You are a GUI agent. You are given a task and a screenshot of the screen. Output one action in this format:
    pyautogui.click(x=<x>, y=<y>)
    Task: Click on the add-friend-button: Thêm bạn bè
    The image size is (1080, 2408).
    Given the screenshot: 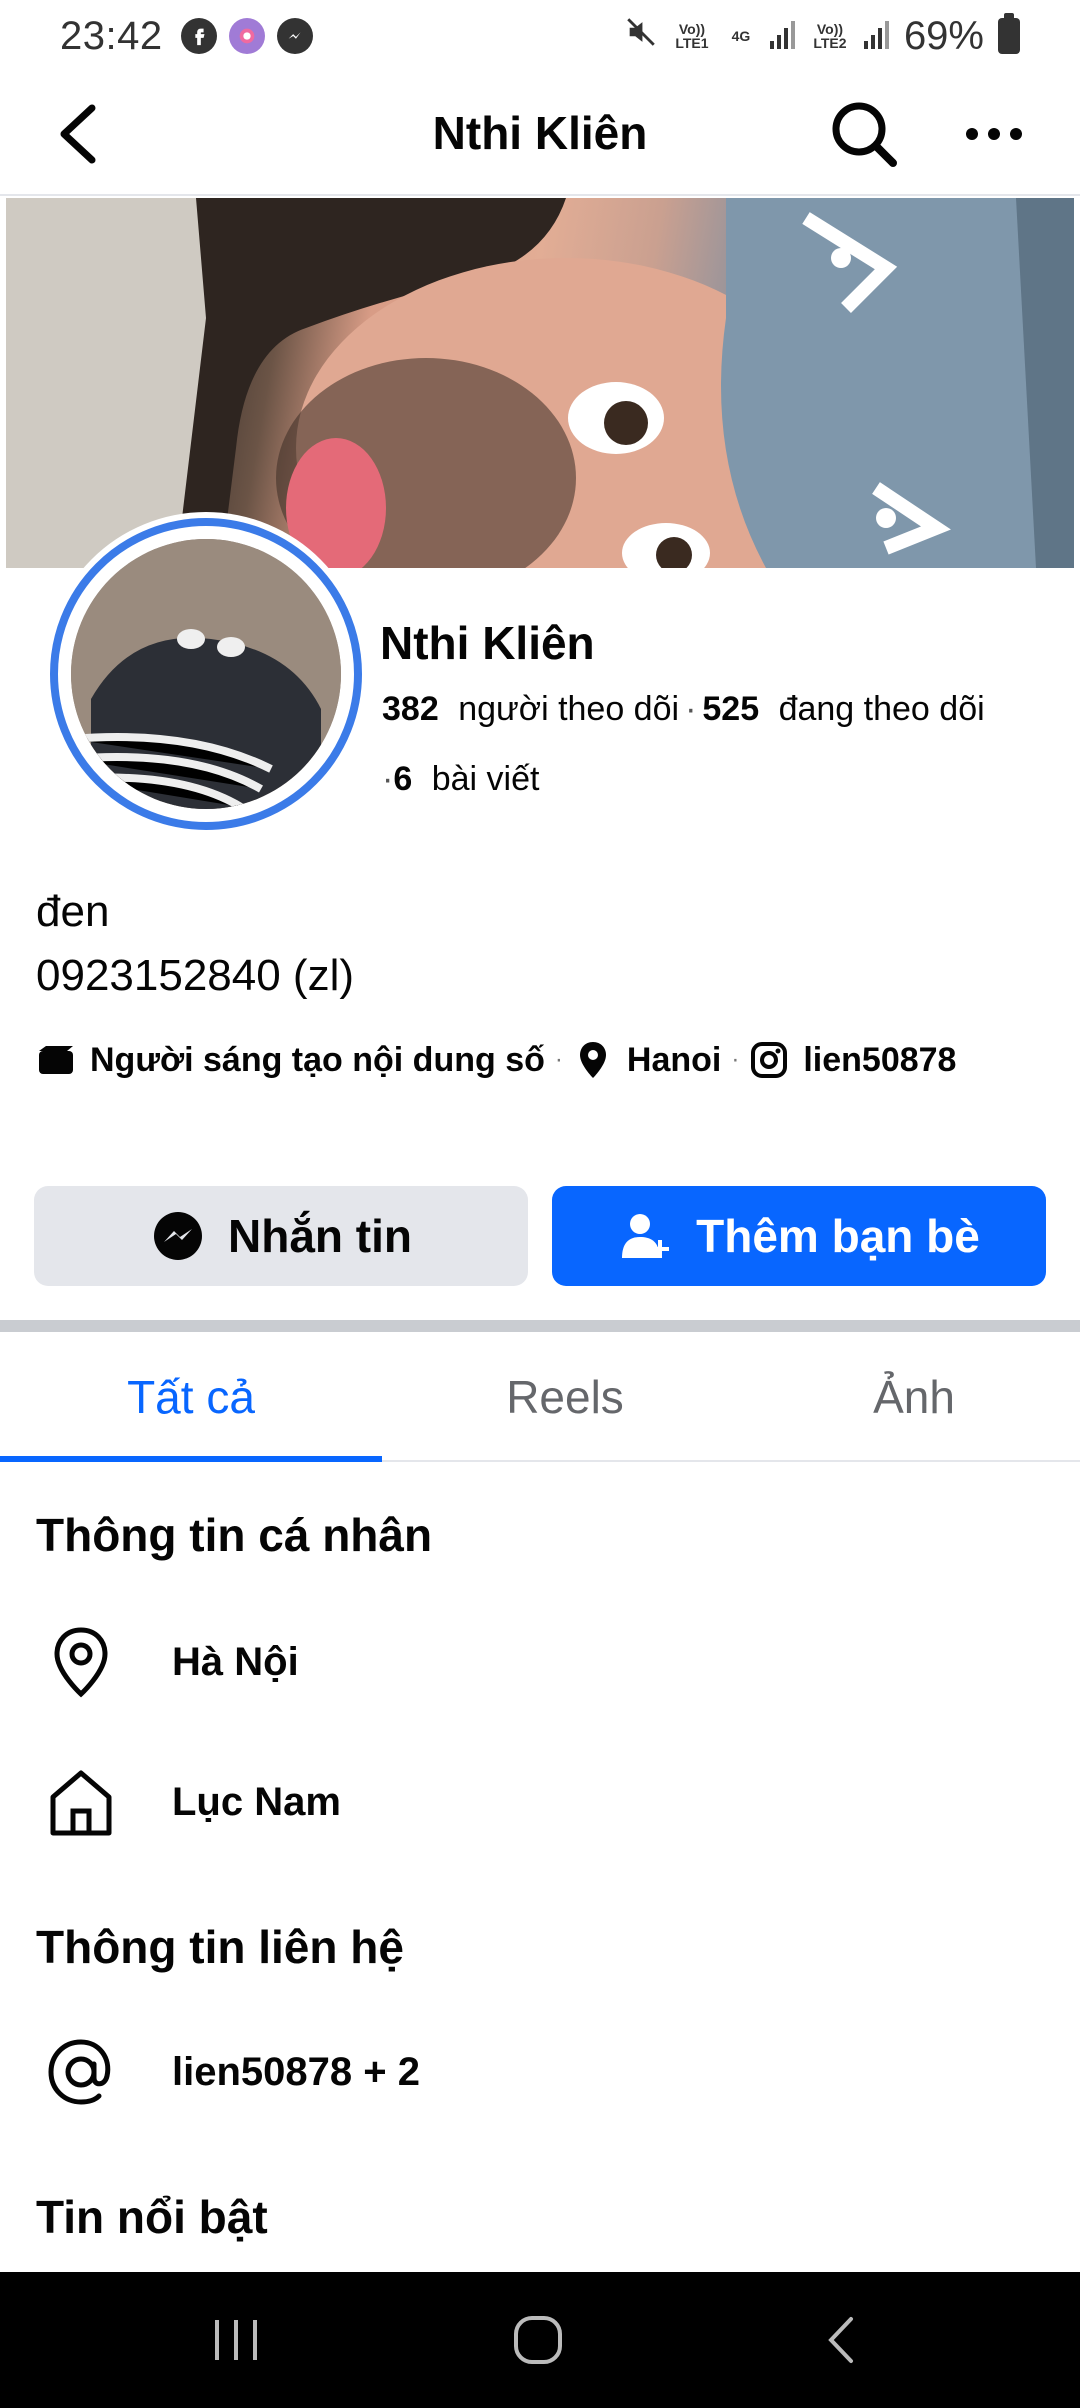 What is the action you would take?
    pyautogui.click(x=799, y=1236)
    